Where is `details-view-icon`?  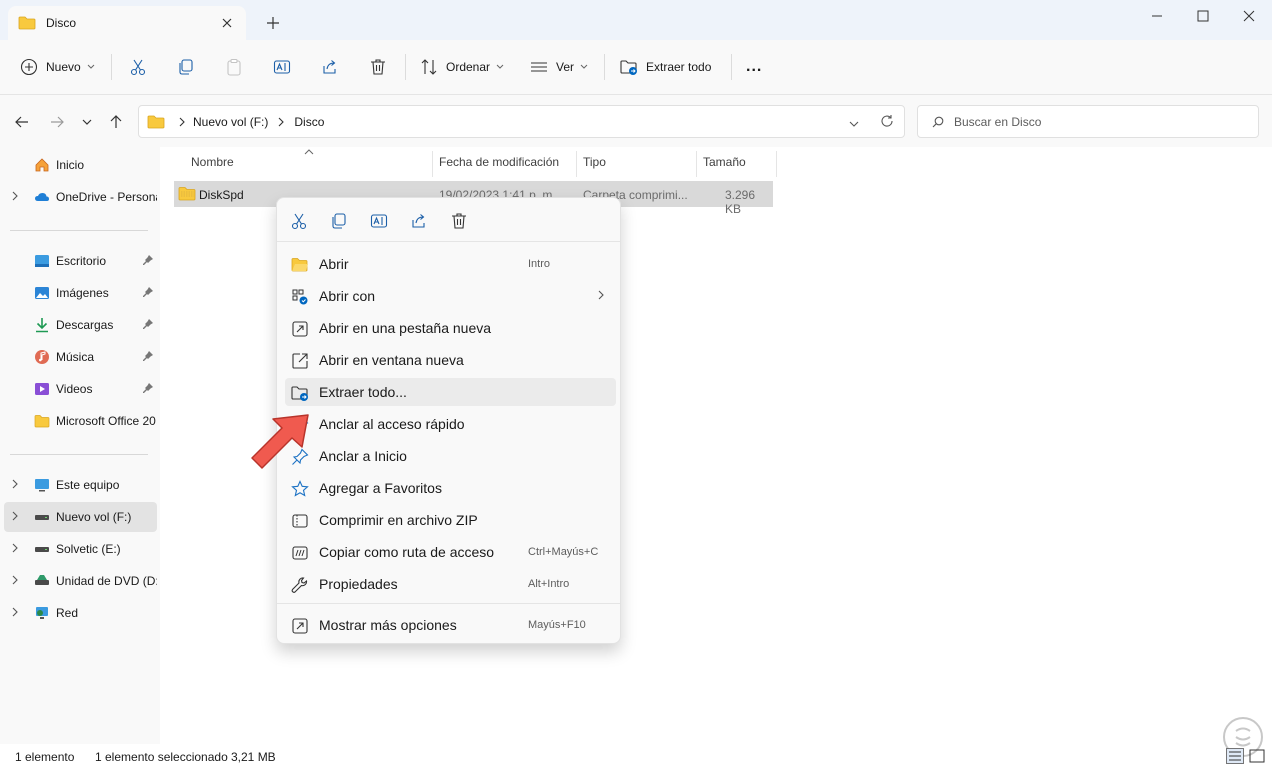 details-view-icon is located at coordinates (1235, 756).